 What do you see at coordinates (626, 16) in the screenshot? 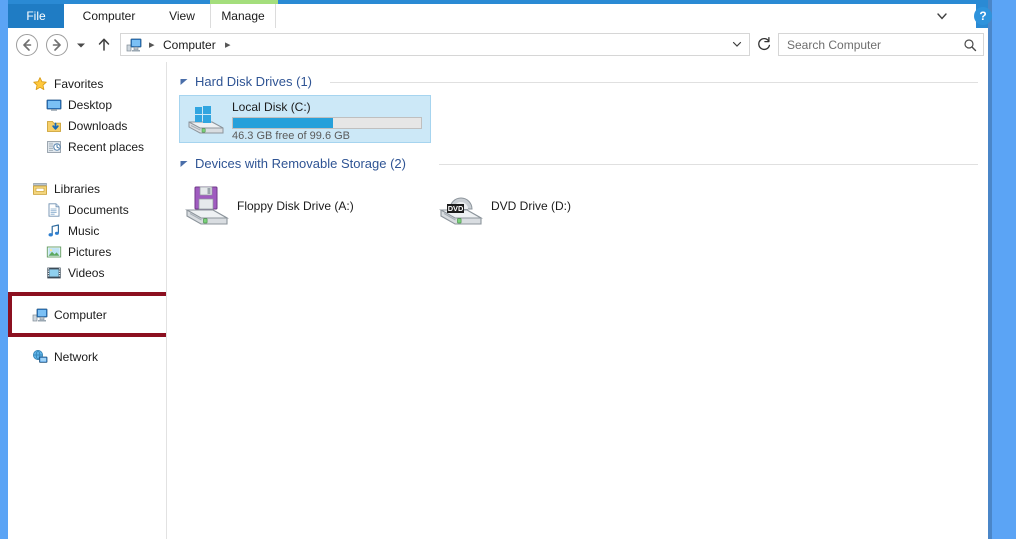
I see `tabstrip-background` at bounding box center [626, 16].